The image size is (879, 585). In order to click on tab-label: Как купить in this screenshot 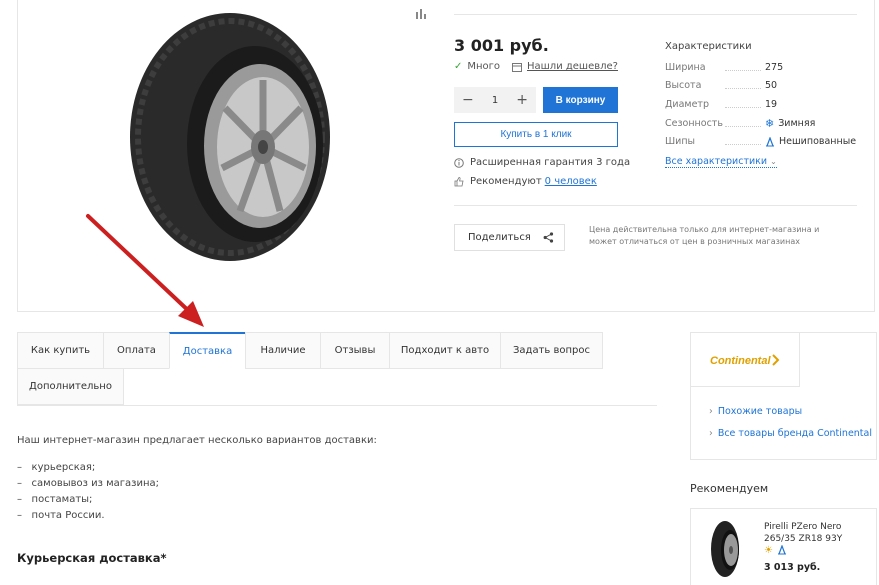, I will do `click(60, 350)`.